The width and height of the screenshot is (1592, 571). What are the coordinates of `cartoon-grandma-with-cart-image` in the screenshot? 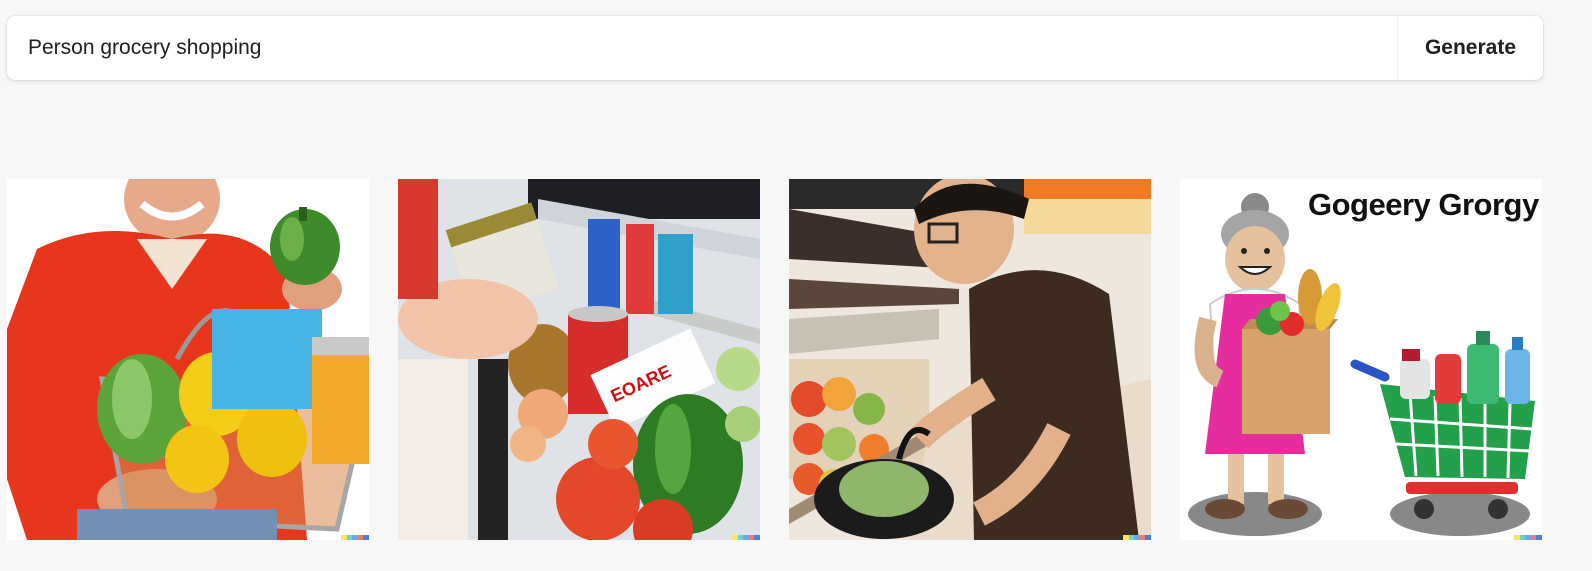 It's located at (1361, 359).